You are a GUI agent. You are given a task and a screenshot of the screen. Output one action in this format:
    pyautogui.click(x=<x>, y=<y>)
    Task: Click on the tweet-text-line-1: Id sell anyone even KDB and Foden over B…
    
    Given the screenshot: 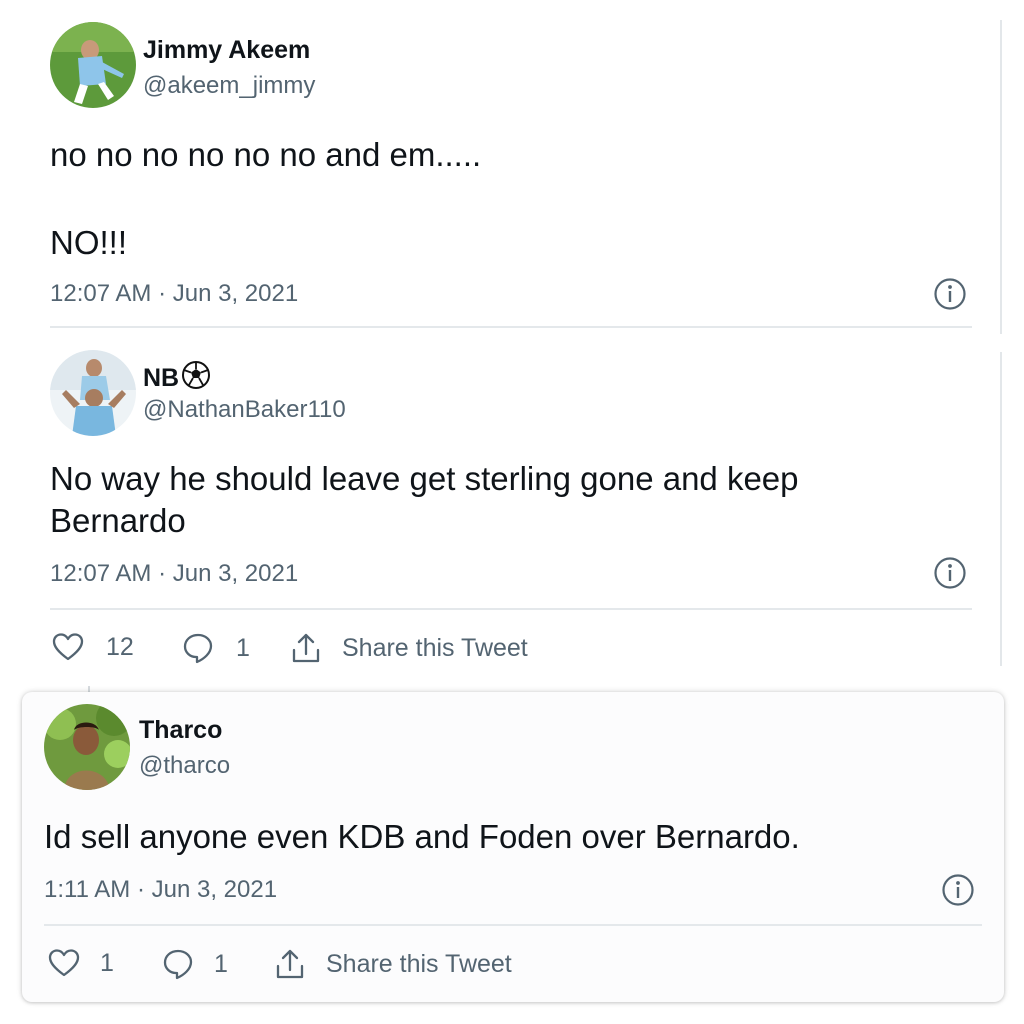 What is the action you would take?
    pyautogui.click(x=422, y=836)
    